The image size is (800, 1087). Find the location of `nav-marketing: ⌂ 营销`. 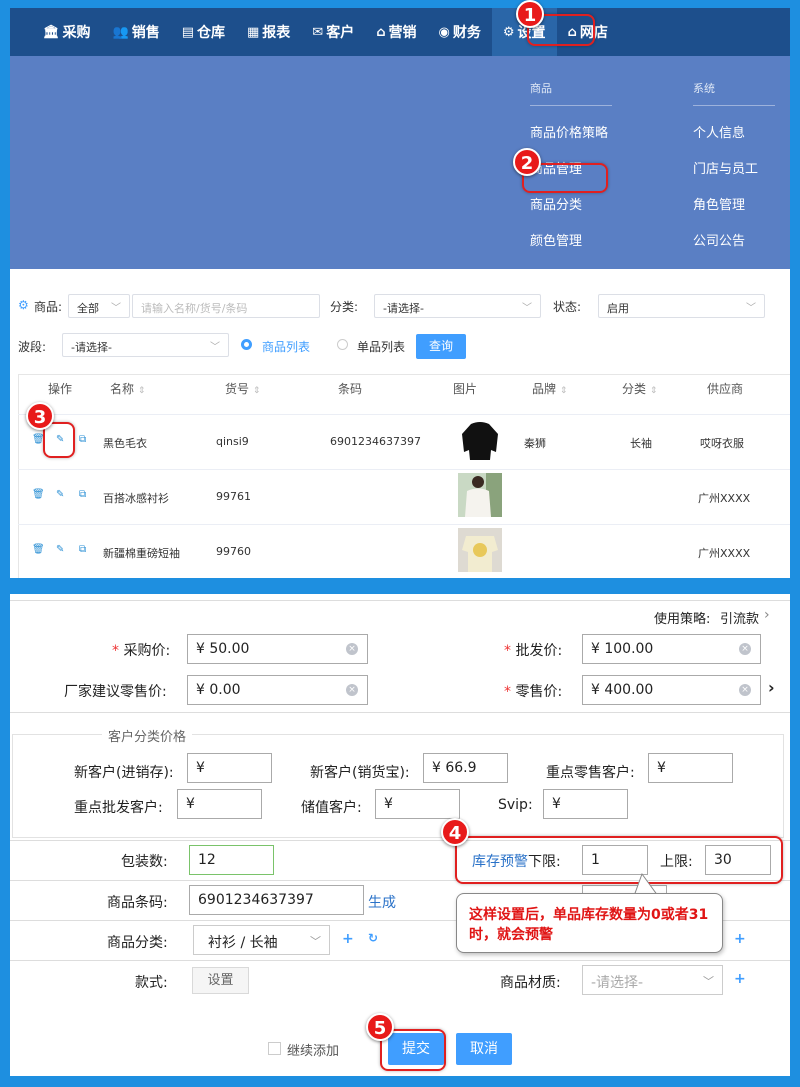

nav-marketing: ⌂ 营销 is located at coordinates (396, 32).